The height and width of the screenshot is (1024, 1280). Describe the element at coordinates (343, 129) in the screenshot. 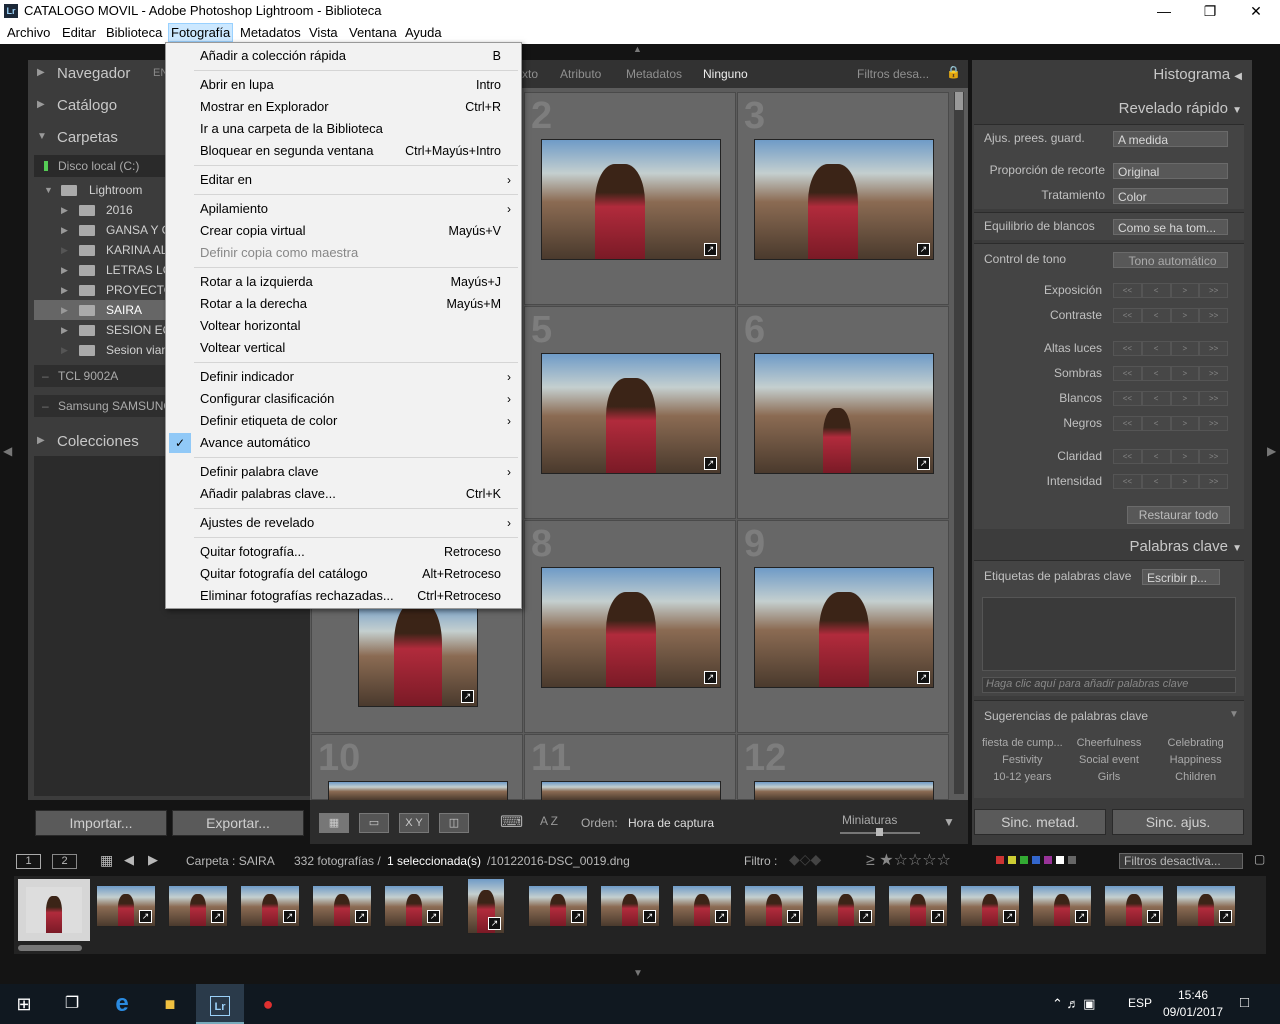

I see `menu-item: Ir a una carpeta de la Biblioteca` at that location.